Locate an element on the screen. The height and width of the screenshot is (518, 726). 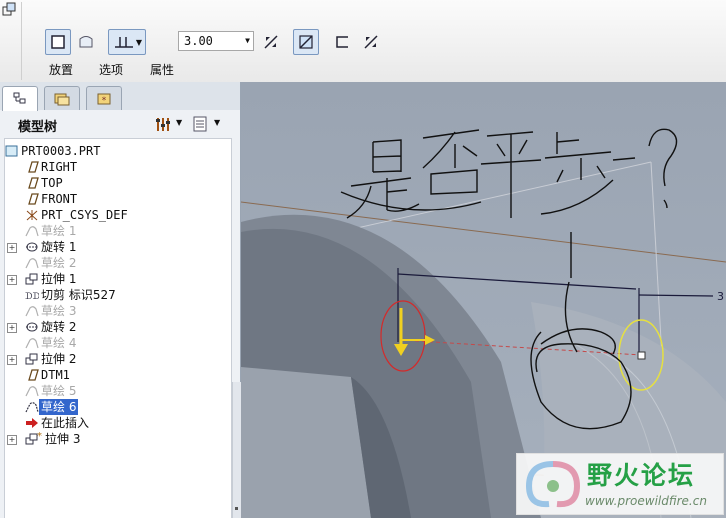
tab-folder-browser is located at coordinates (62, 98).